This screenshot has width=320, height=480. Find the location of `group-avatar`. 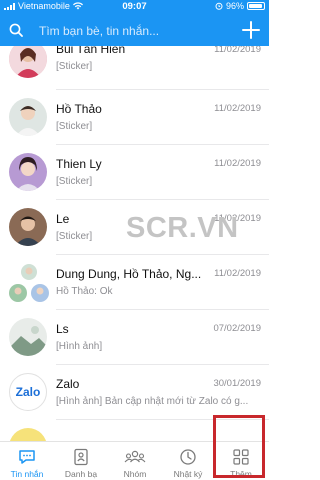

group-avatar is located at coordinates (29, 282).